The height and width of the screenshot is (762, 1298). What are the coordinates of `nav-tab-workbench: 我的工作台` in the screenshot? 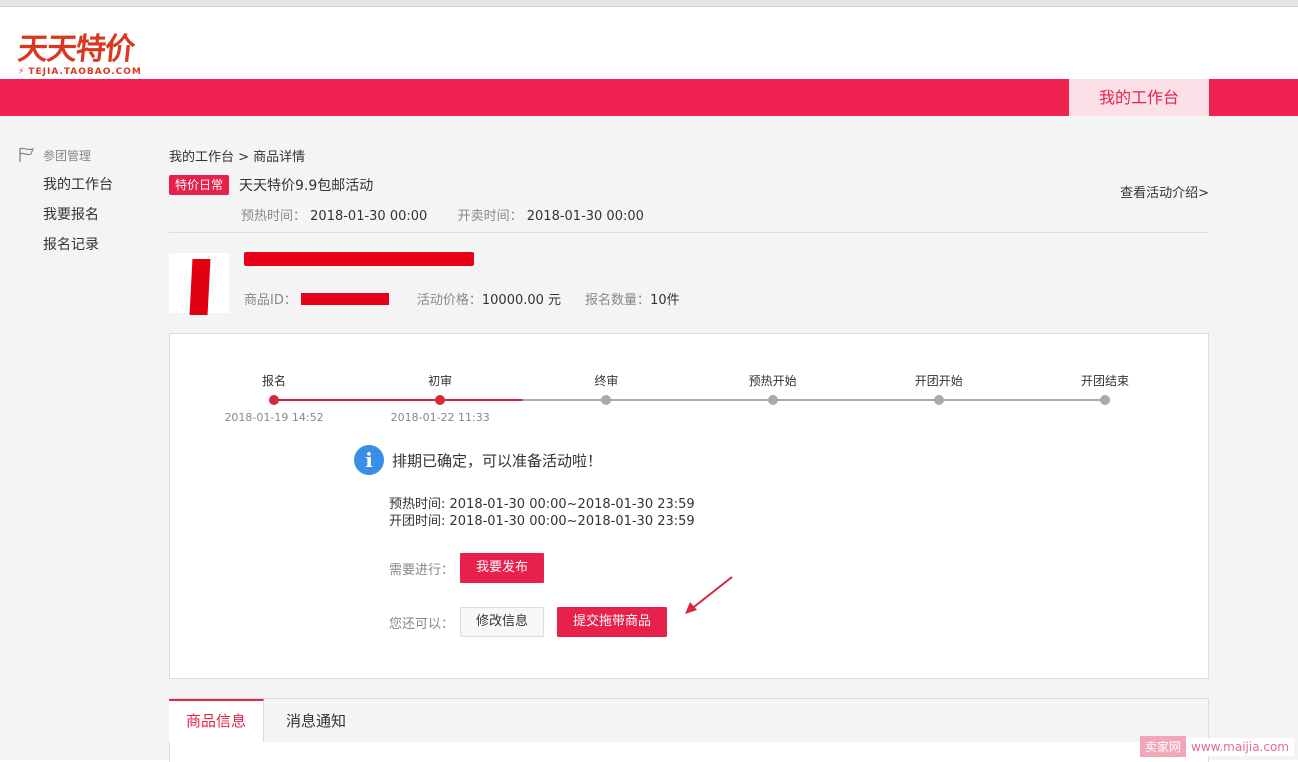 It's located at (1139, 97).